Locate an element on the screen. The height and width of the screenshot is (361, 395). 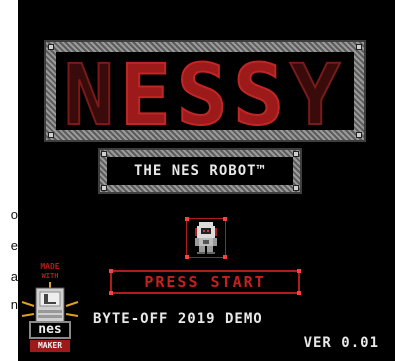
subtitle-frame: THE NES ROBOT™ is located at coordinates (200, 171).